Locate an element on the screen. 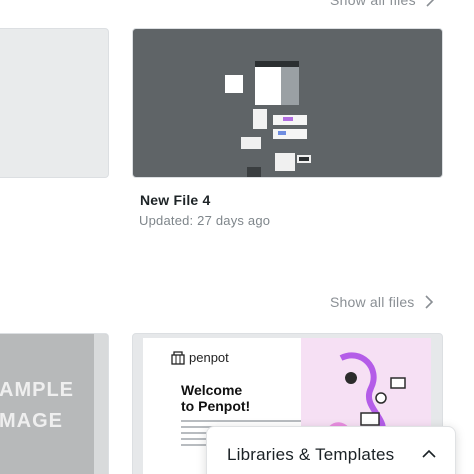 The height and width of the screenshot is (474, 474). chevron-up-icon is located at coordinates (429, 454).